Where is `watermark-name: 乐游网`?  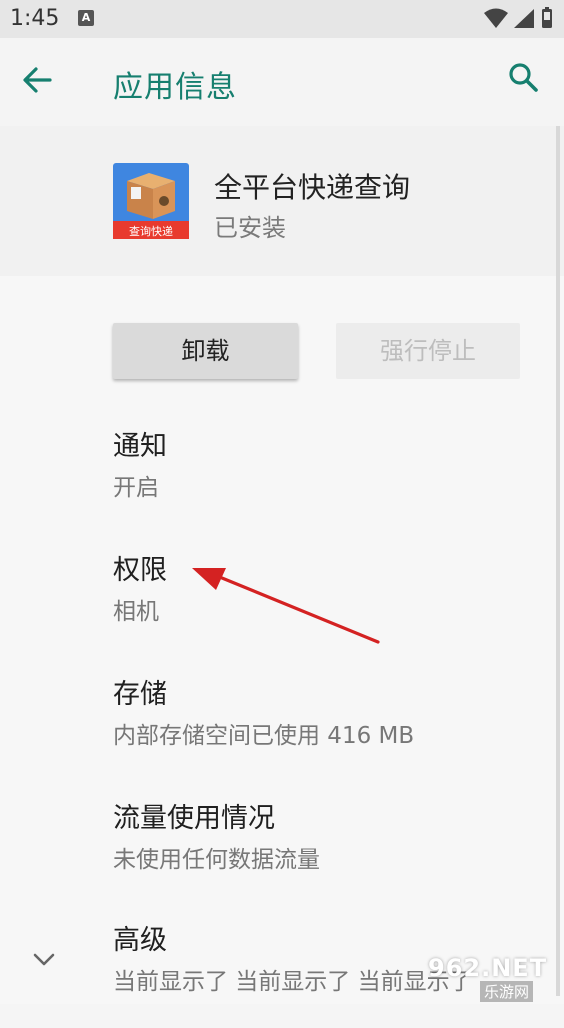
watermark-name: 乐游网 is located at coordinates (507, 991).